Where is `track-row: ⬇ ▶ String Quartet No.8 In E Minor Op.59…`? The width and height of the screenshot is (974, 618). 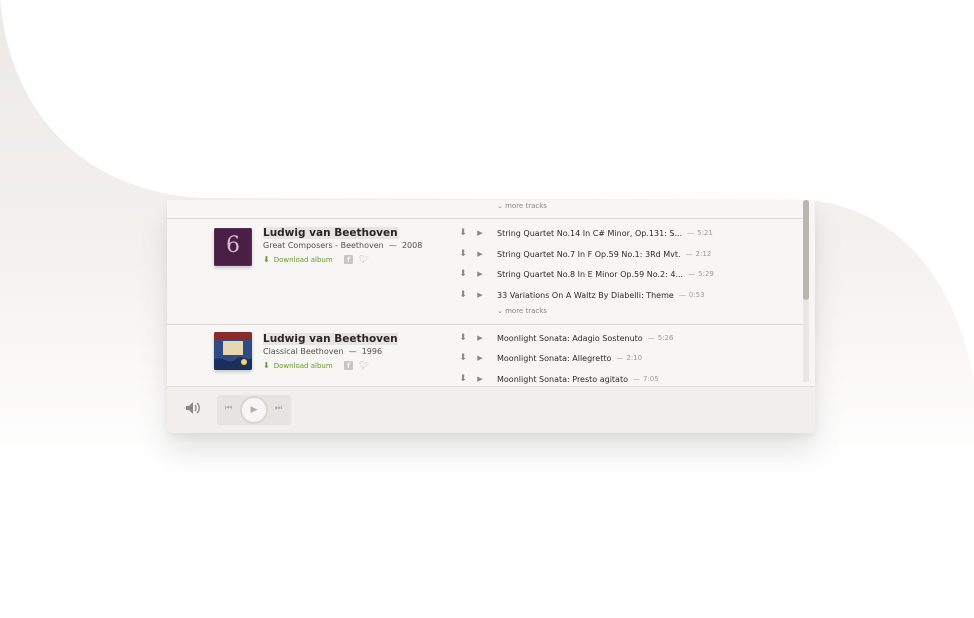 track-row: ⬇ ▶ String Quartet No.8 In E Minor Op.59… is located at coordinates (586, 274).